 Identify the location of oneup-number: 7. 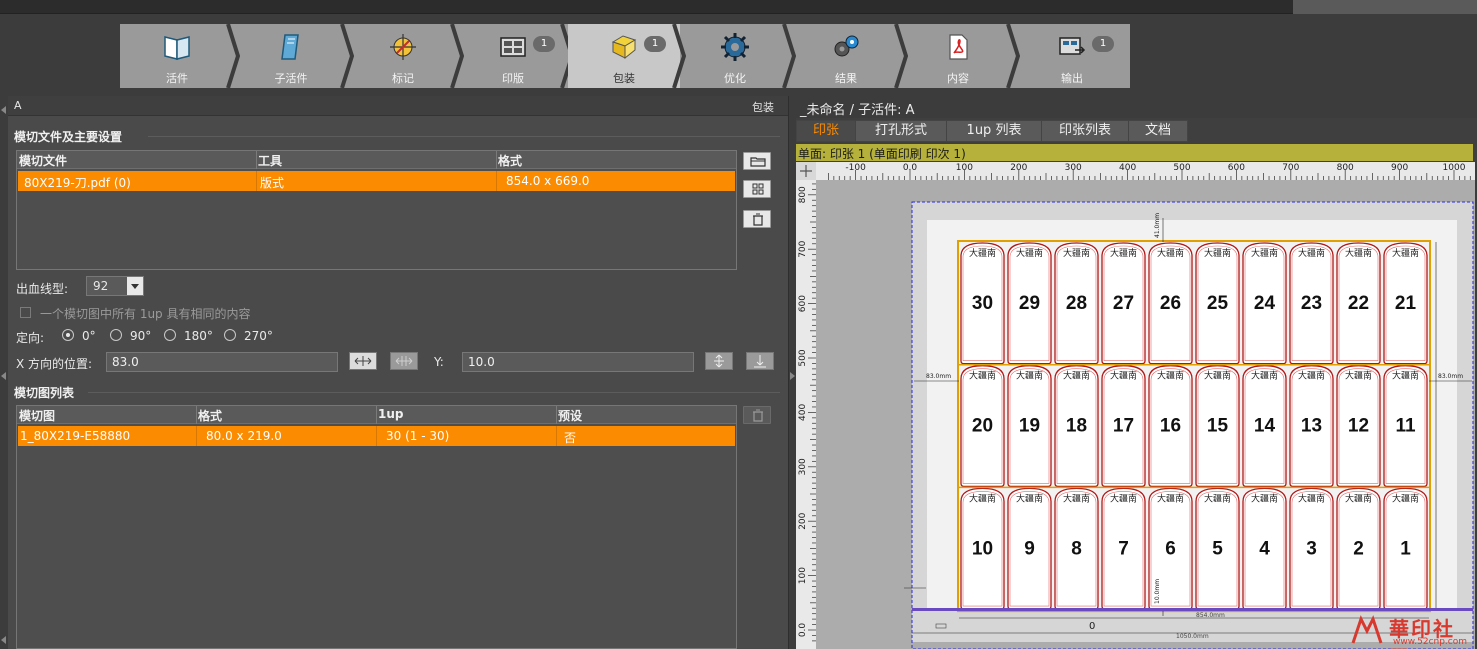
(1123, 548).